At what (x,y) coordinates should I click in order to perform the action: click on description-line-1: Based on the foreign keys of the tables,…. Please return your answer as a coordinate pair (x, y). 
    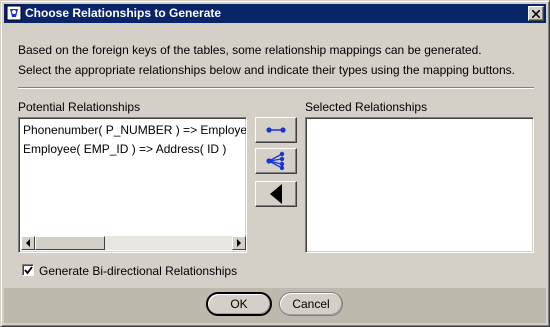
    Looking at the image, I should click on (250, 50).